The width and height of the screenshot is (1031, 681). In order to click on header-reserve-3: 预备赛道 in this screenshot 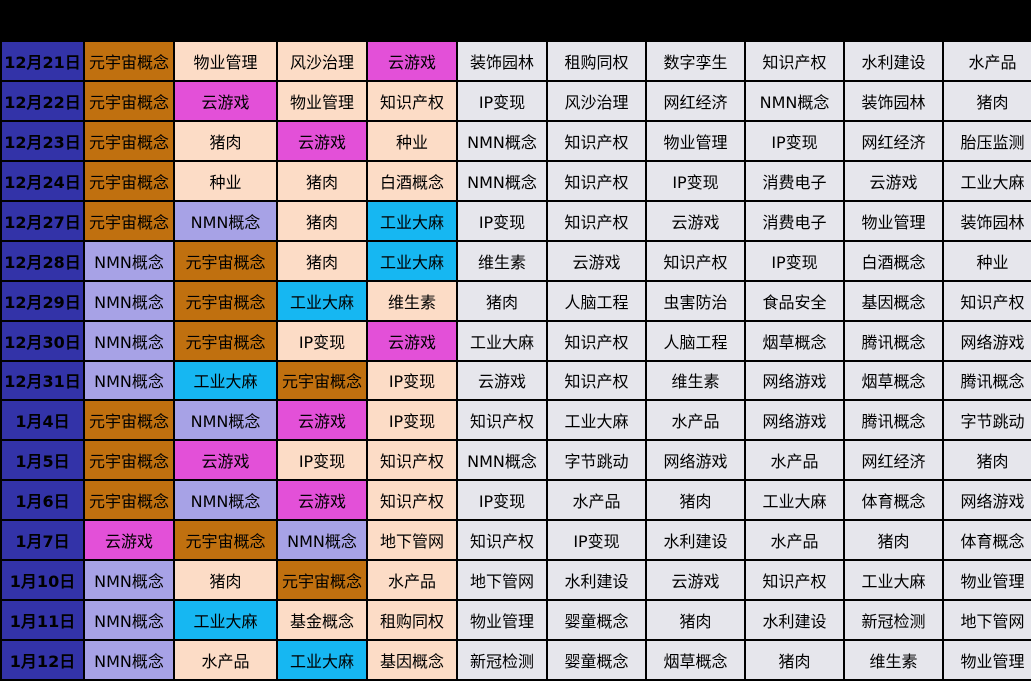, I will do `click(695, 21)`.